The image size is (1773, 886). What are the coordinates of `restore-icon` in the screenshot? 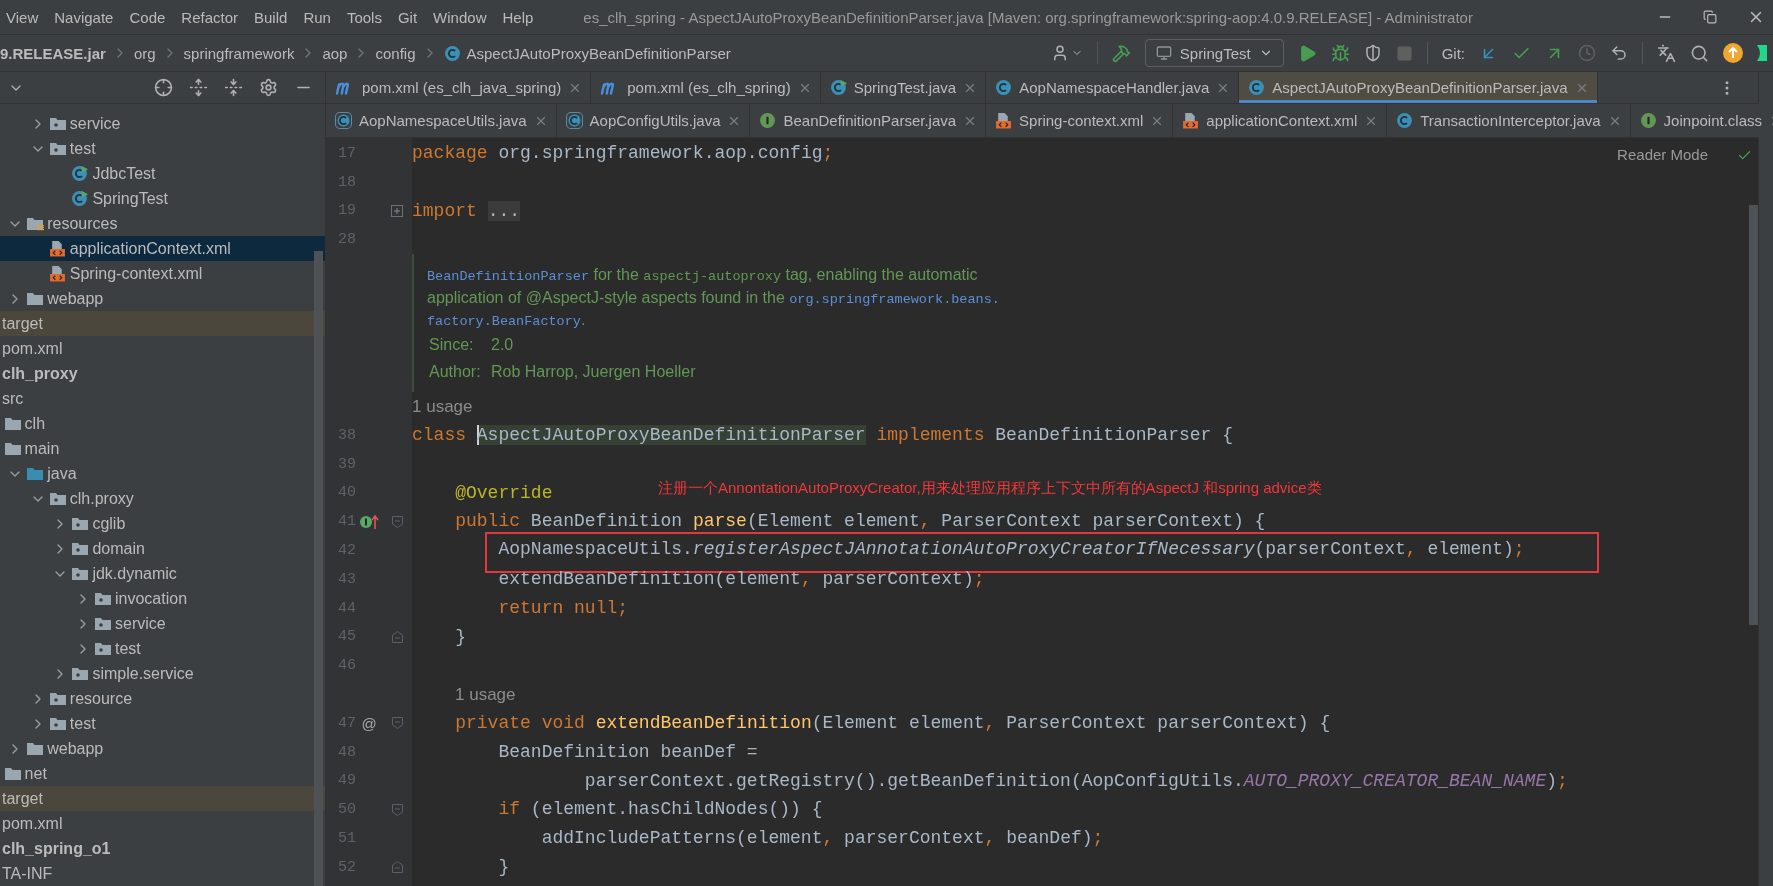 It's located at (1710, 17).